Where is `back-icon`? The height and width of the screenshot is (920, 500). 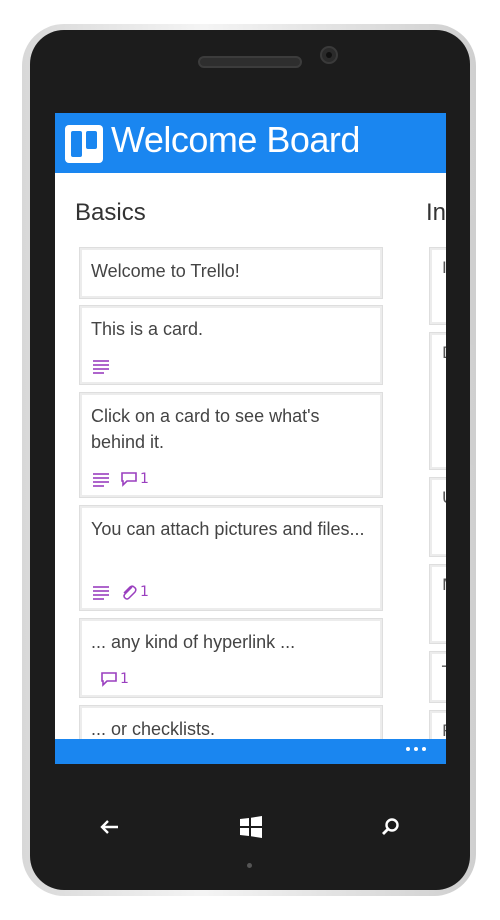
back-icon is located at coordinates (110, 827).